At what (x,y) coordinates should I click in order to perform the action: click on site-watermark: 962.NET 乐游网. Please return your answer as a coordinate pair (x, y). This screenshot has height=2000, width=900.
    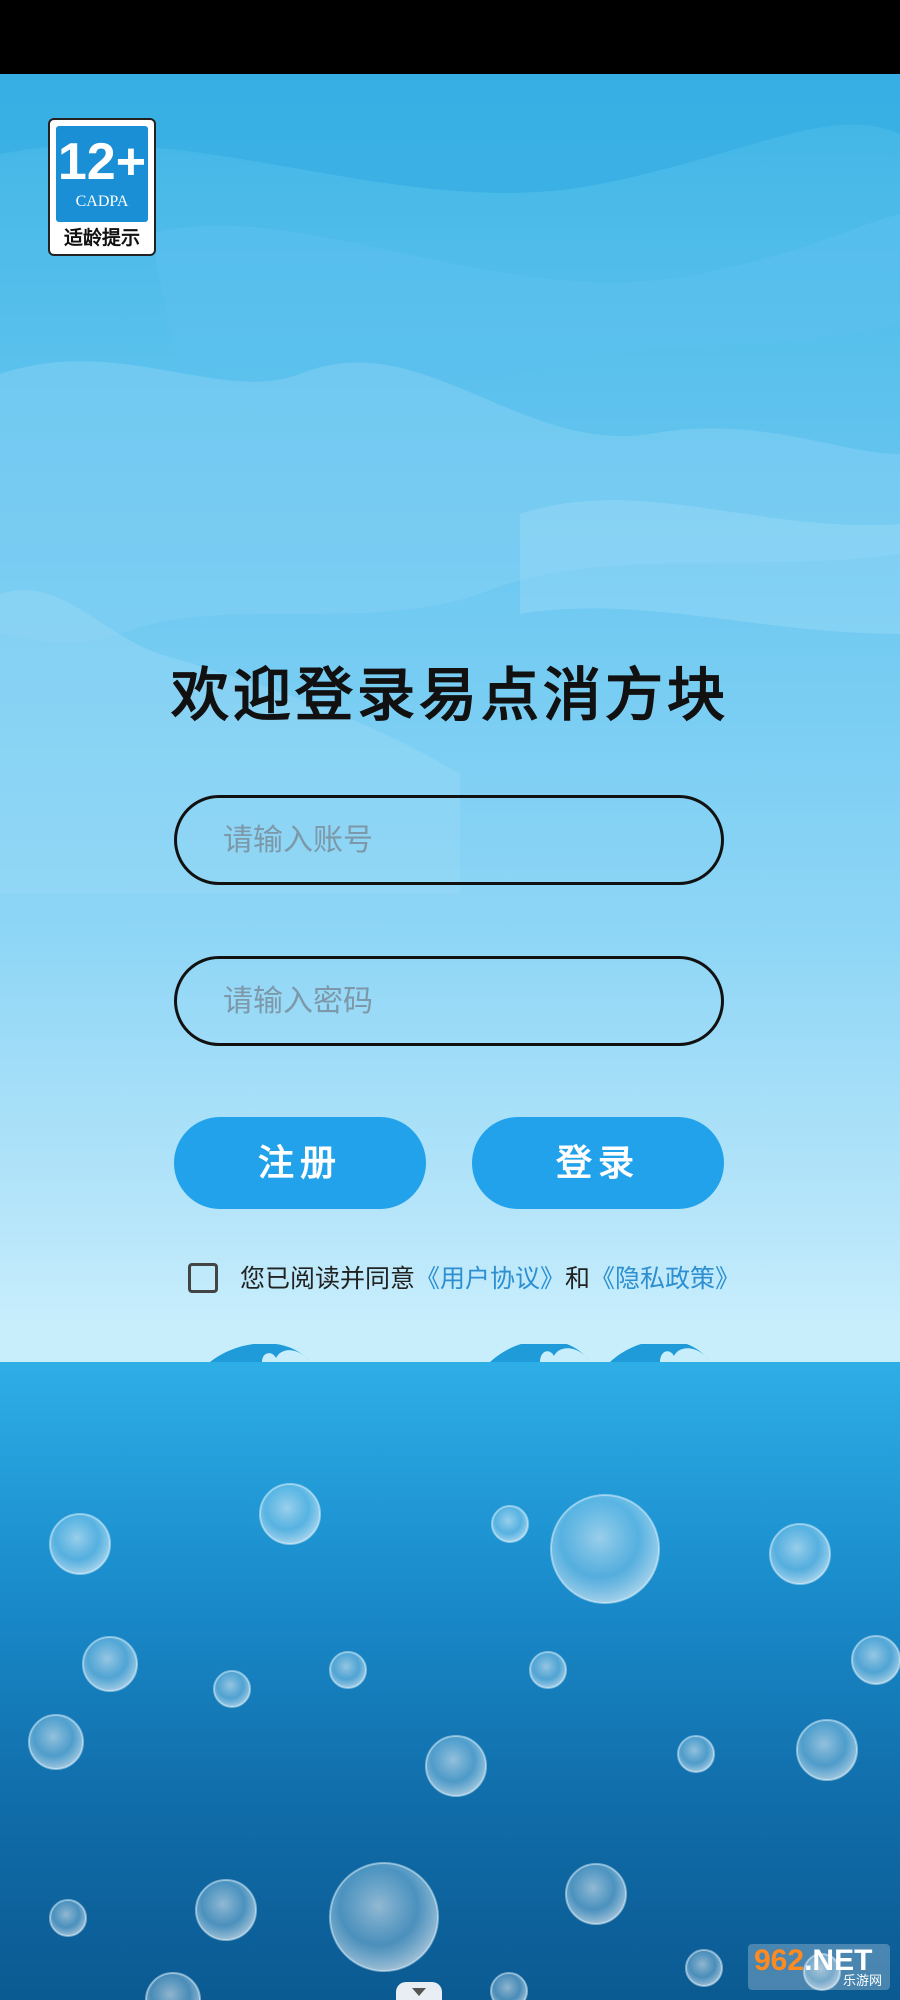
    Looking at the image, I should click on (819, 1967).